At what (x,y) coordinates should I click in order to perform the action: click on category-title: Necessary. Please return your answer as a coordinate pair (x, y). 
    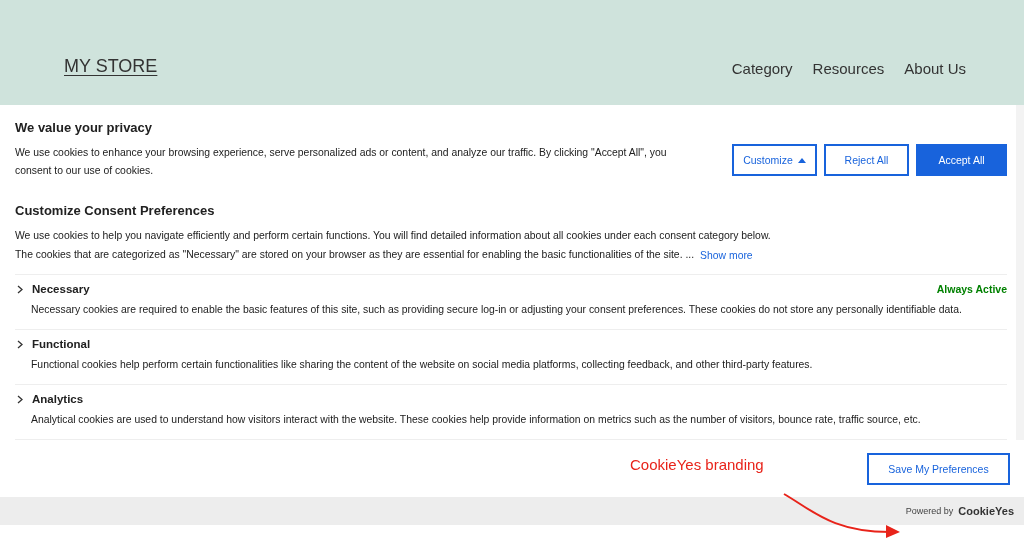
    Looking at the image, I should click on (61, 289).